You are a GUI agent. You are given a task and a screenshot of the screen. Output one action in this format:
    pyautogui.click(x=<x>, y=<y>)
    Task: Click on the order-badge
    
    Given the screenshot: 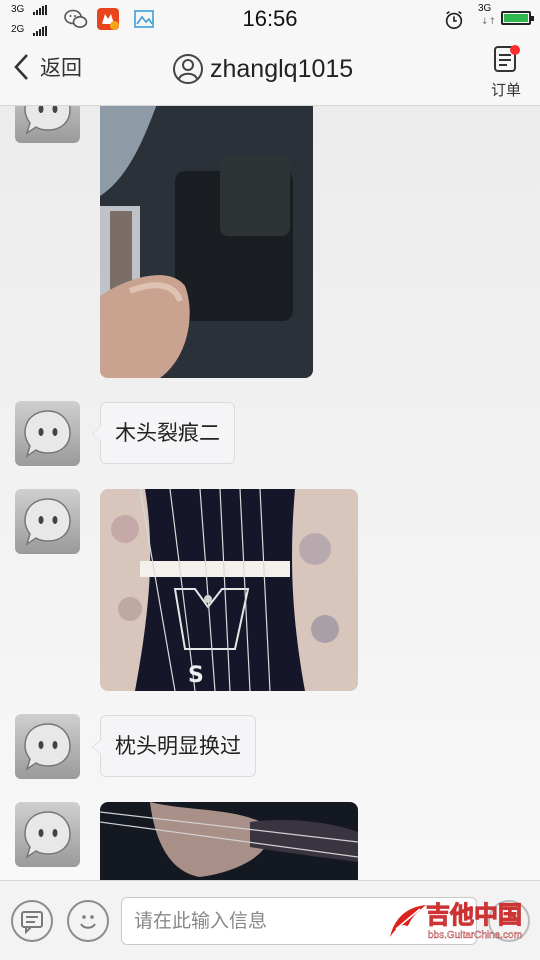 What is the action you would take?
    pyautogui.click(x=515, y=50)
    